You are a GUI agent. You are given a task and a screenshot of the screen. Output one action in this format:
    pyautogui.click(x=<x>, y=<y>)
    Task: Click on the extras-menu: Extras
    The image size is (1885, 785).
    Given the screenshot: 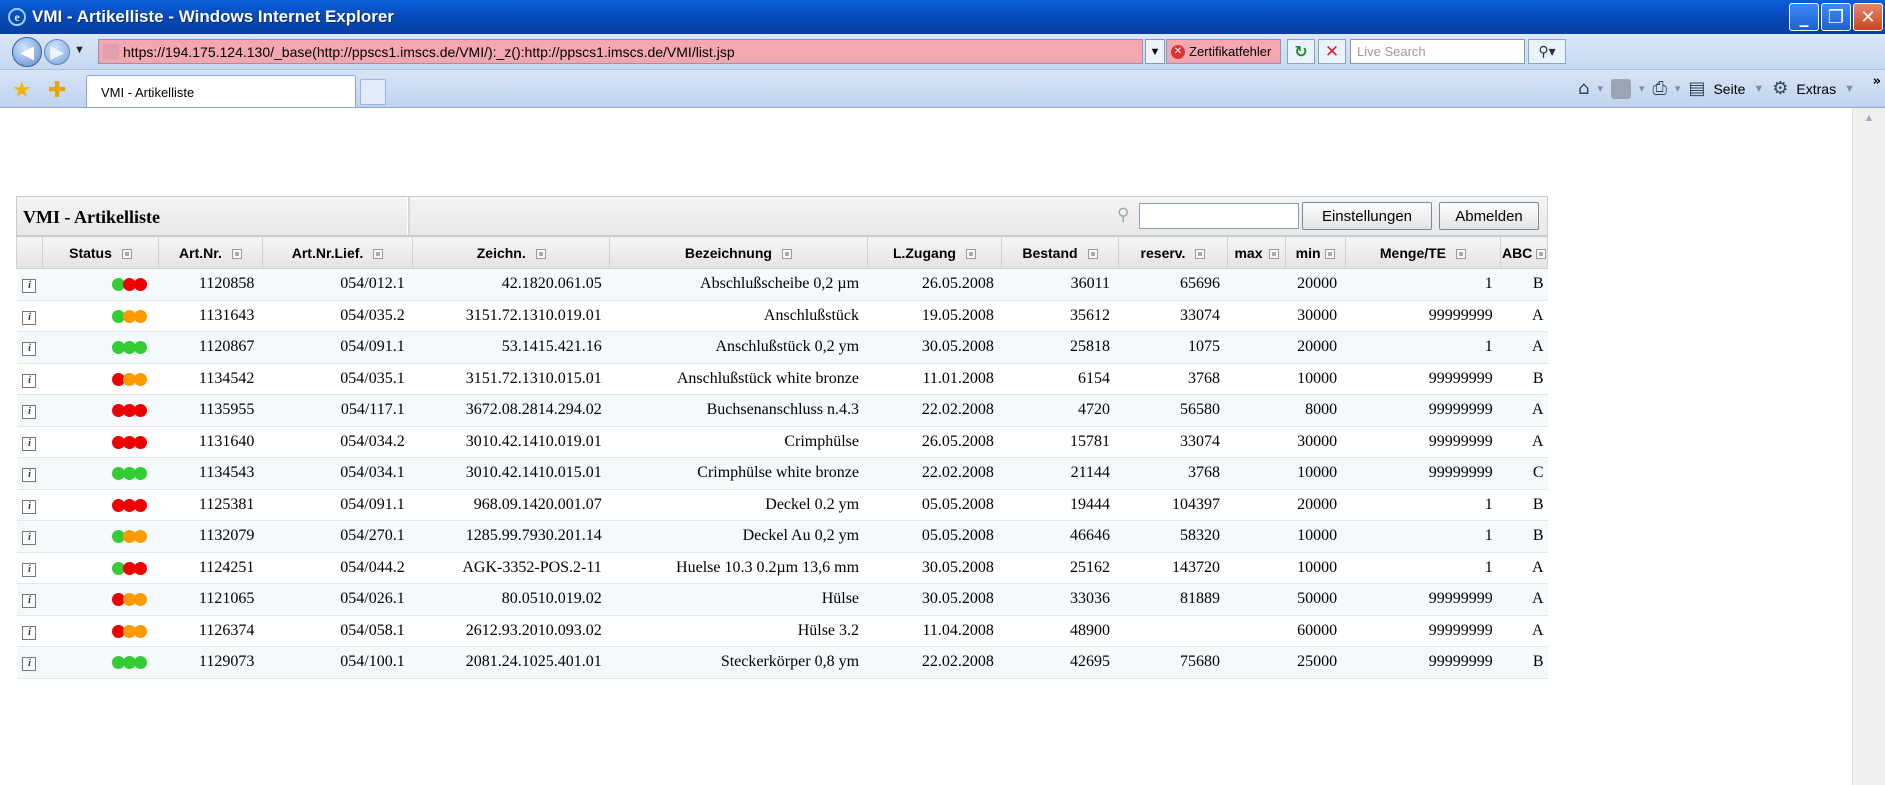 What is the action you would take?
    pyautogui.click(x=1816, y=89)
    